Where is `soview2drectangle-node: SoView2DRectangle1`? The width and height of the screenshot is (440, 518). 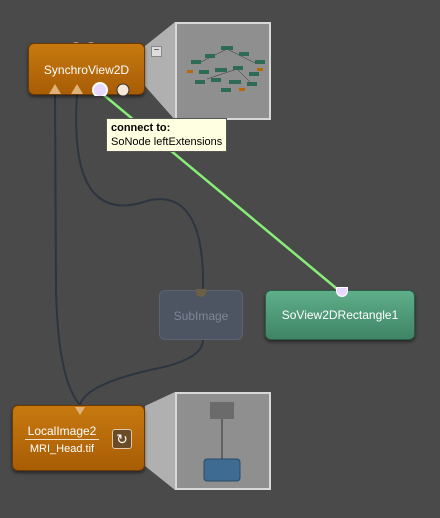
soview2drectangle-node: SoView2DRectangle1 is located at coordinates (340, 313).